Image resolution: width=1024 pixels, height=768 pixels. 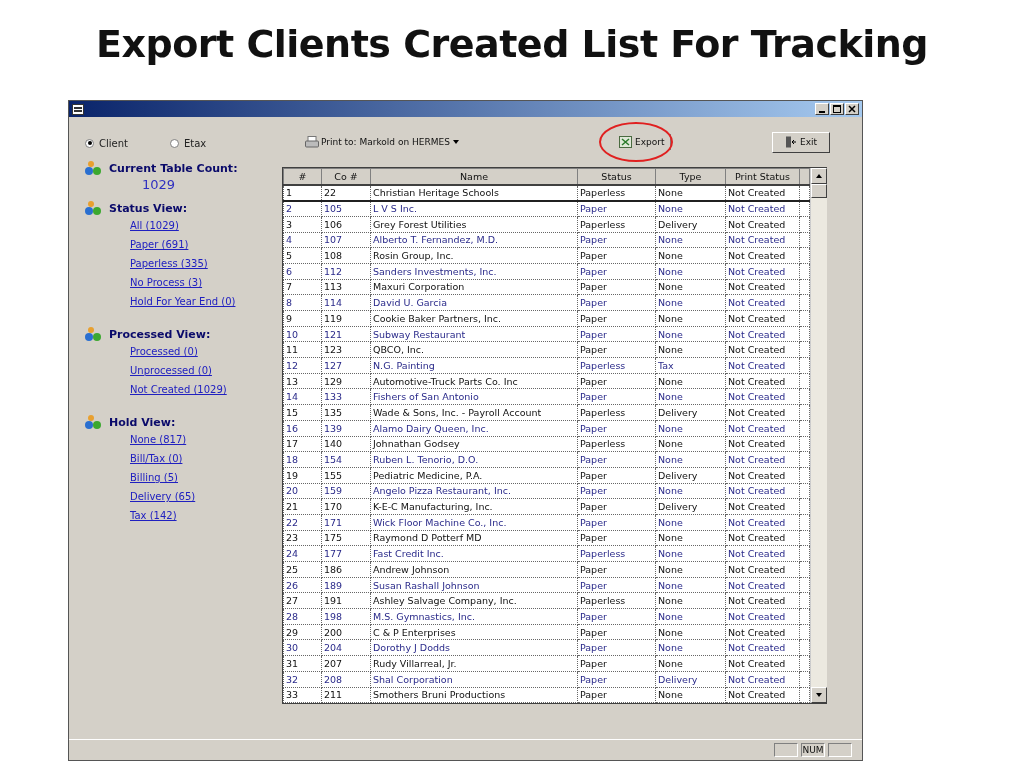 I want to click on table-cell: Cookie Baker Partners, Inc., so click(x=474, y=318).